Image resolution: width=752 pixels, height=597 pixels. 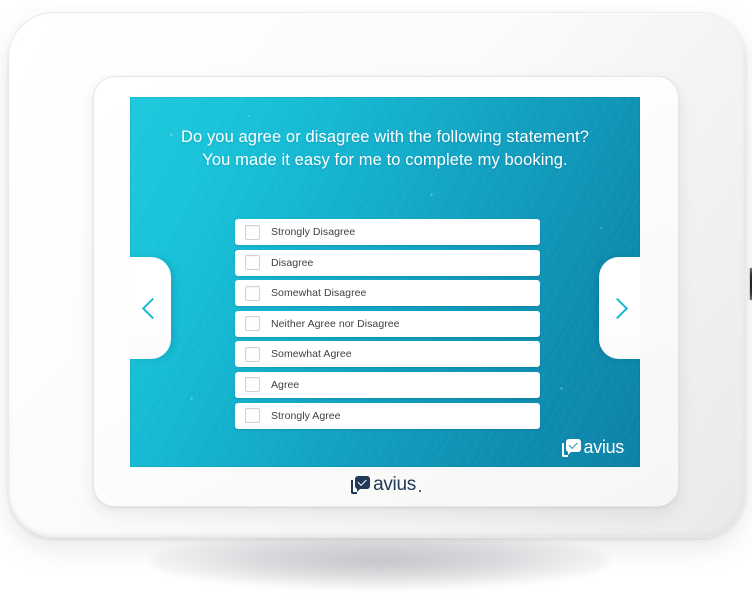 What do you see at coordinates (387, 262) in the screenshot?
I see `option-row: Disagree` at bounding box center [387, 262].